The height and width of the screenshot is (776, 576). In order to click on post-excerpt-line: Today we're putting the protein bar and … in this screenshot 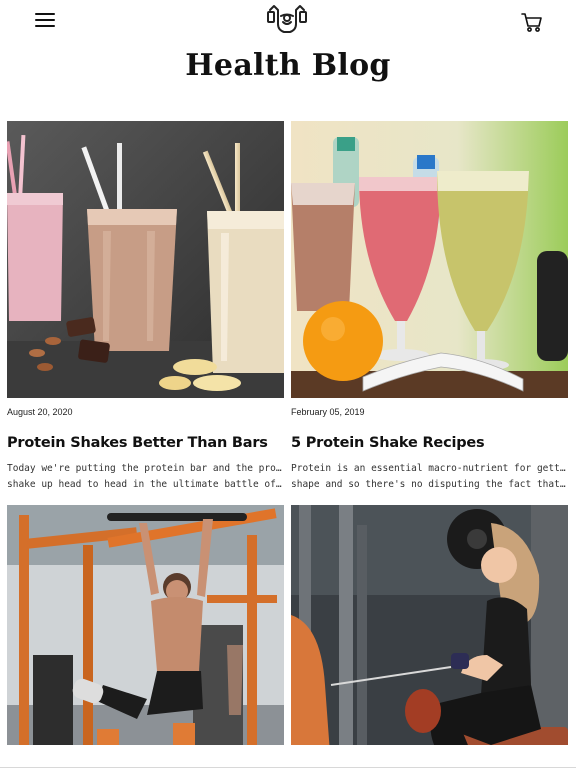, I will do `click(145, 468)`.